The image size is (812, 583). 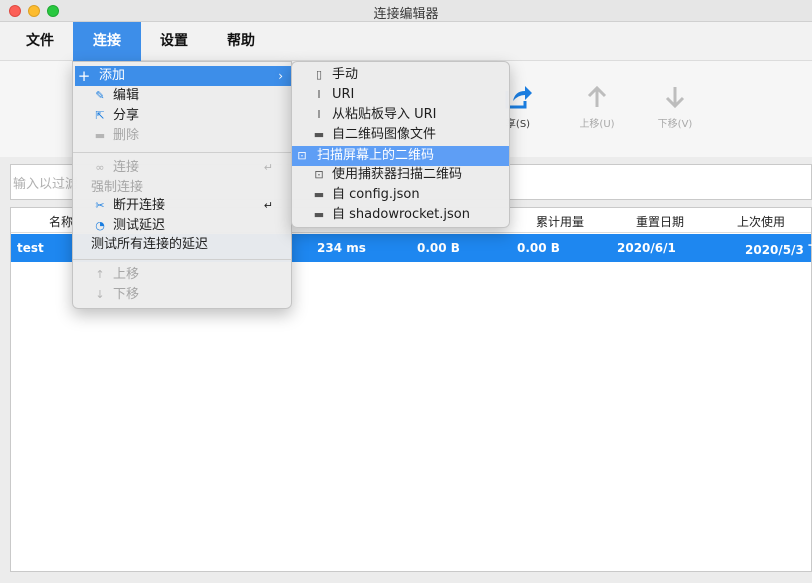 What do you see at coordinates (182, 226) in the screenshot?
I see `menu-item-test-latency: ◔ 测试延迟` at bounding box center [182, 226].